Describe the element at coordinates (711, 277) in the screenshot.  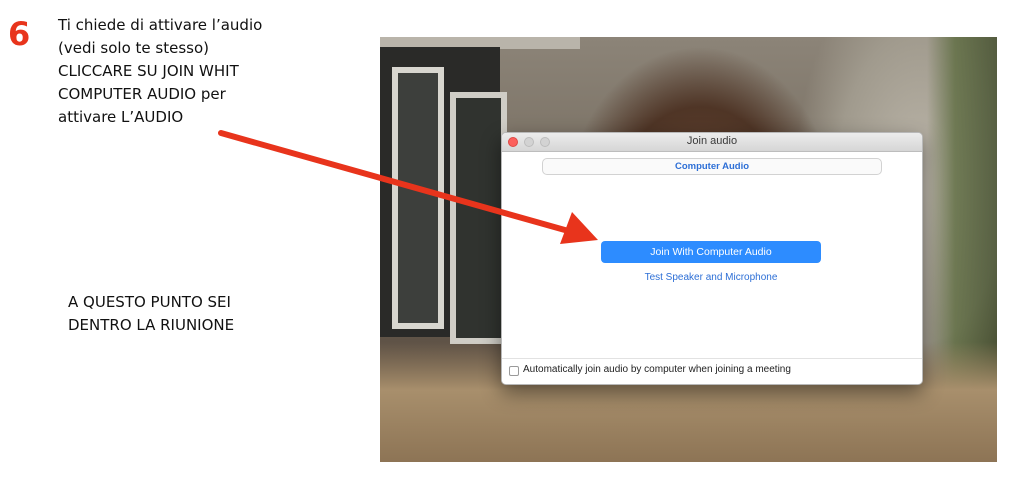
I see `test-speaker-microphone-link: Test Speaker and Microphone` at that location.